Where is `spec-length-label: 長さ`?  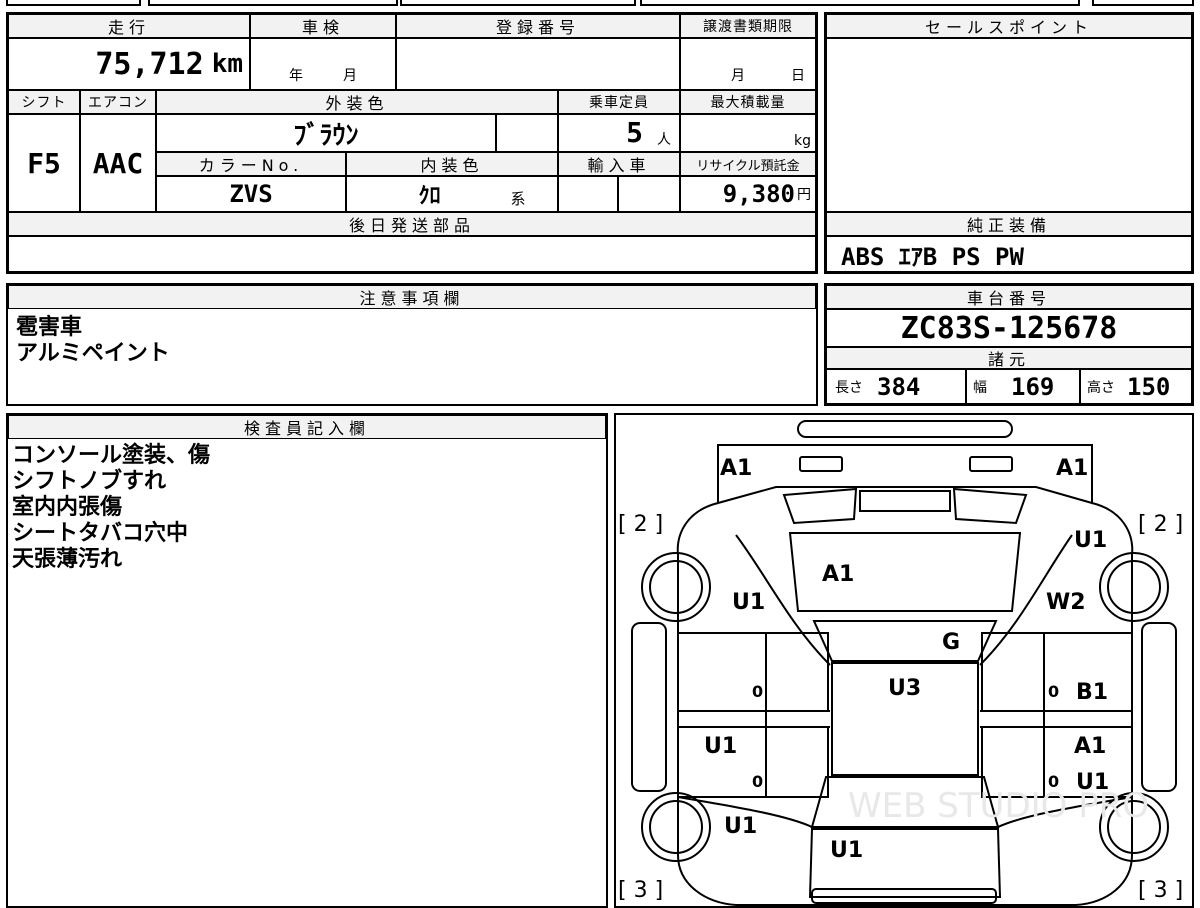
spec-length-label: 長さ is located at coordinates (849, 387).